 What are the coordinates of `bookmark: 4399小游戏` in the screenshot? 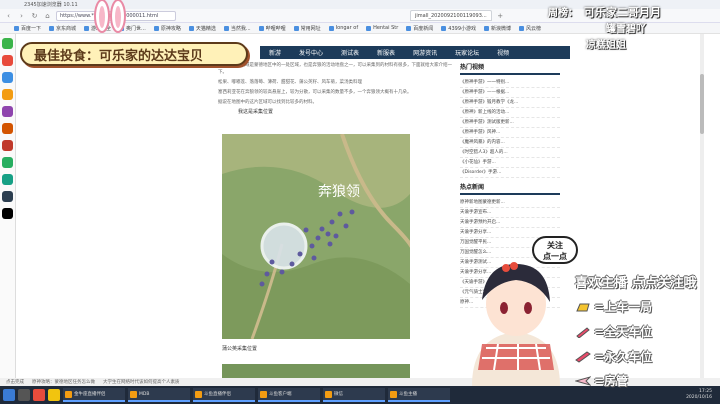 It's located at (458, 28).